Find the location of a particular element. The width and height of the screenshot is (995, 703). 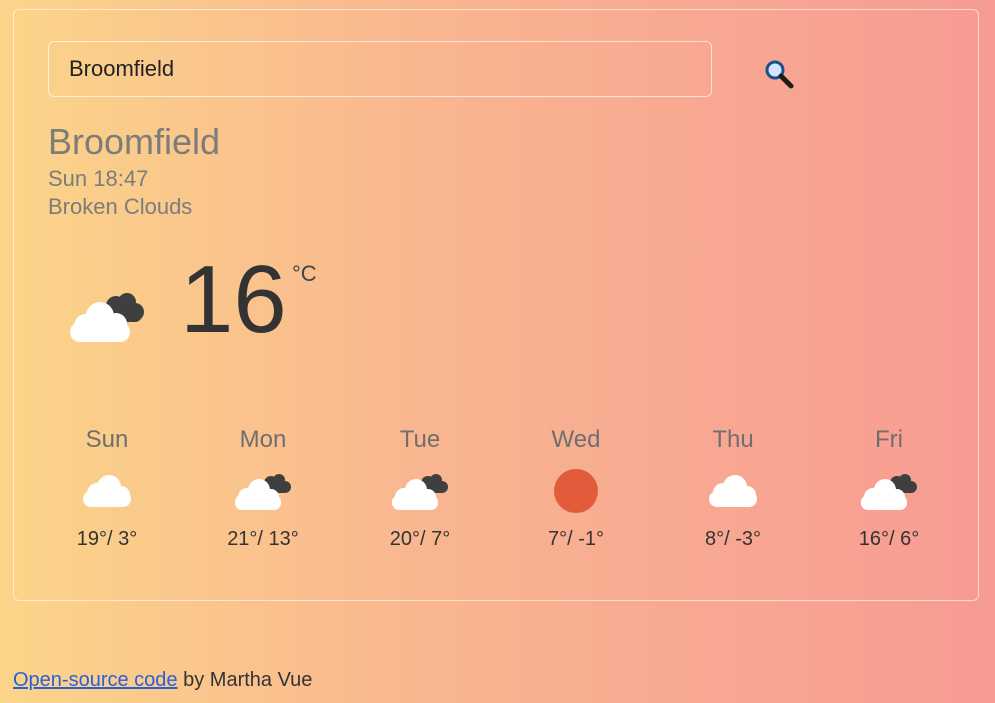

forecast-temps: 21°/ 13° is located at coordinates (263, 539).